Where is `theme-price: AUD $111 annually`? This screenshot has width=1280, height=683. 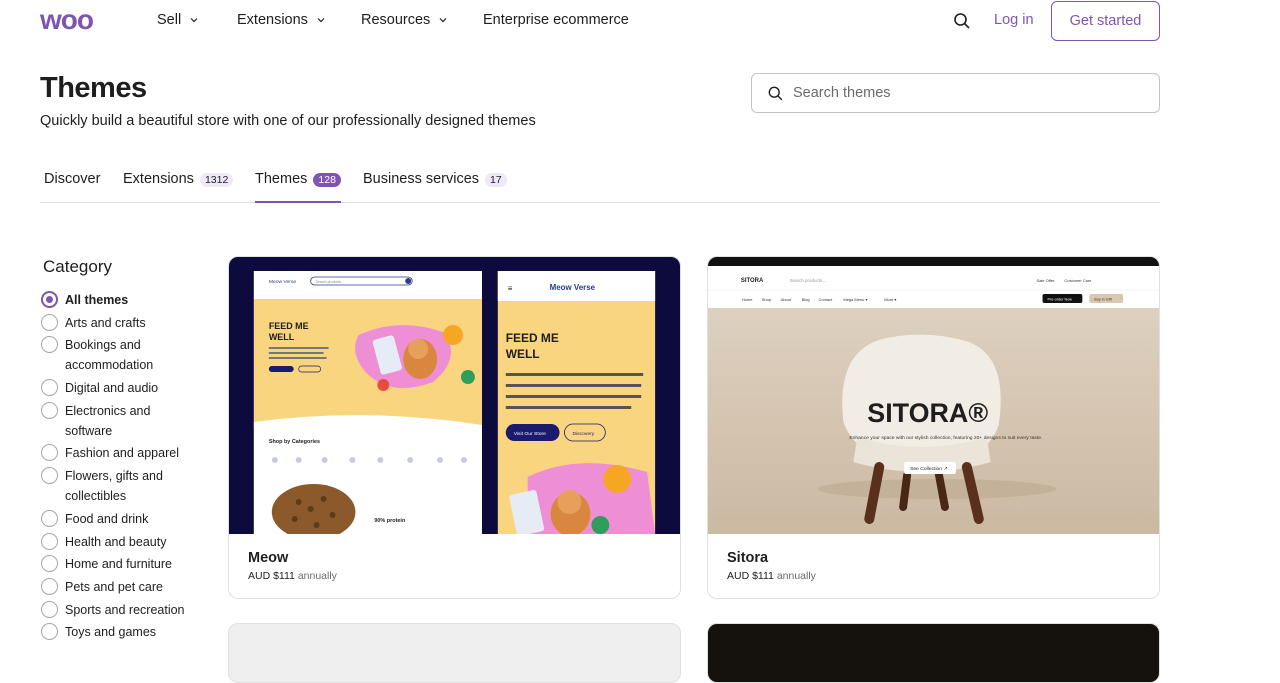
theme-price: AUD $111 annually is located at coordinates (454, 576).